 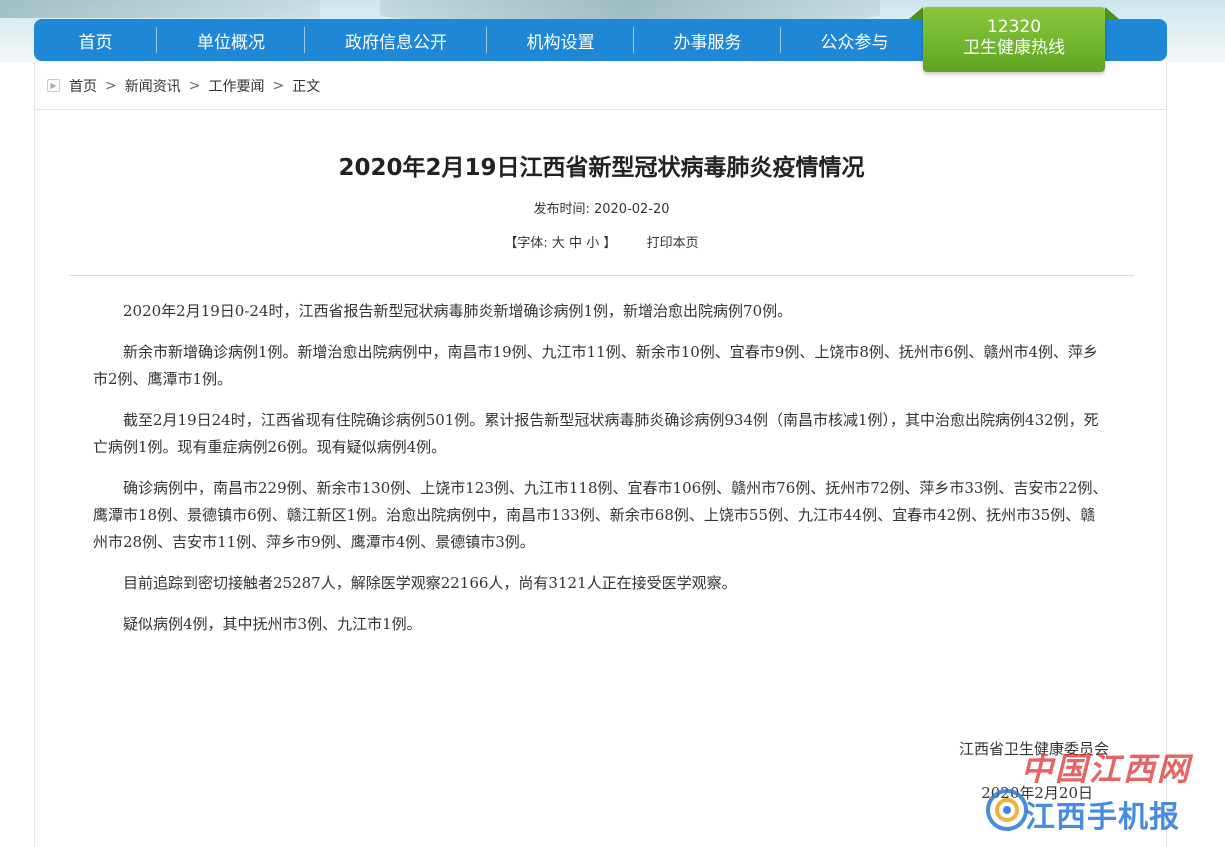 I want to click on watermark: 中国江西网 江西手机报, so click(x=1090, y=787).